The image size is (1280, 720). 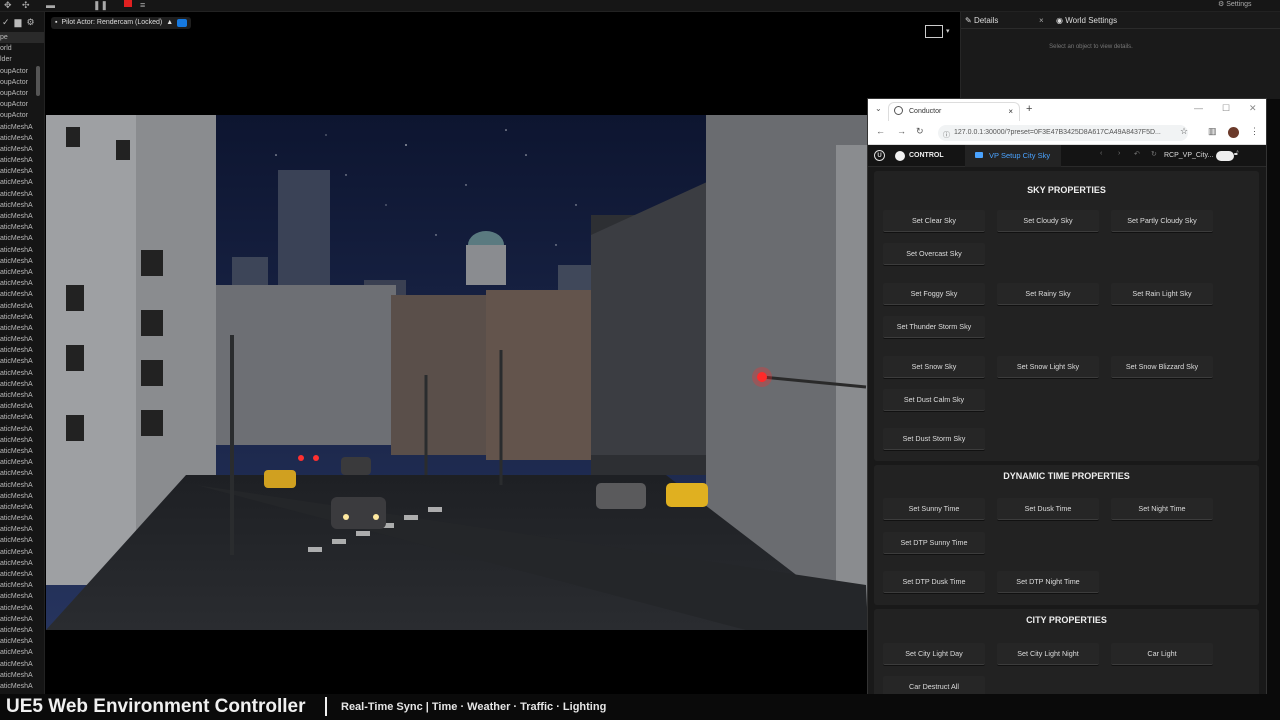 I want to click on lock-icon: 🔓︎, so click(x=1236, y=154).